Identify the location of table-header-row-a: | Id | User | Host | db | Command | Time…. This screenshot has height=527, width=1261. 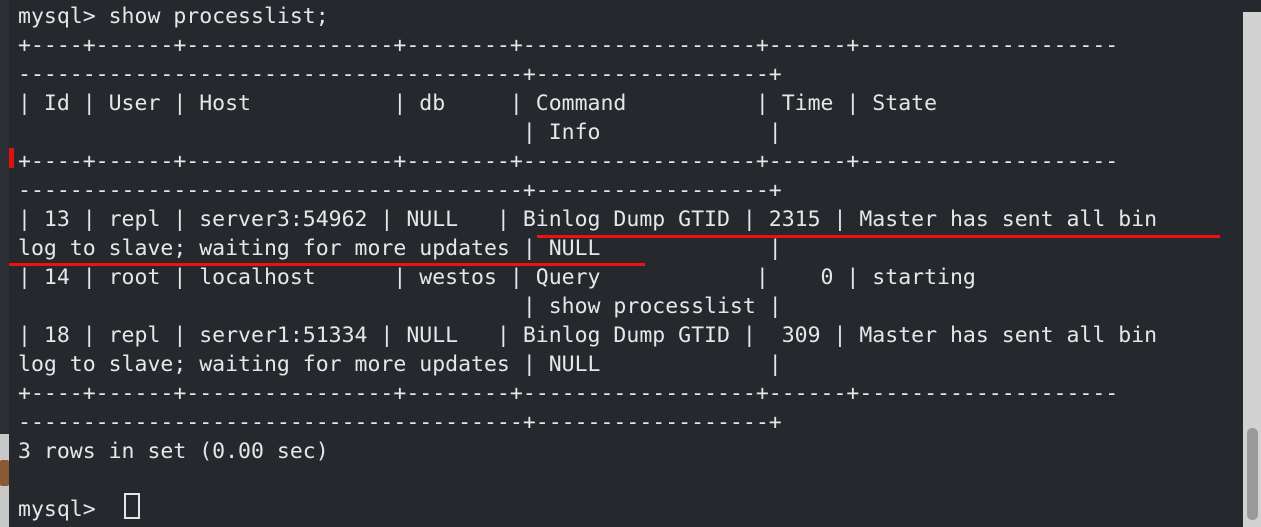
(478, 103).